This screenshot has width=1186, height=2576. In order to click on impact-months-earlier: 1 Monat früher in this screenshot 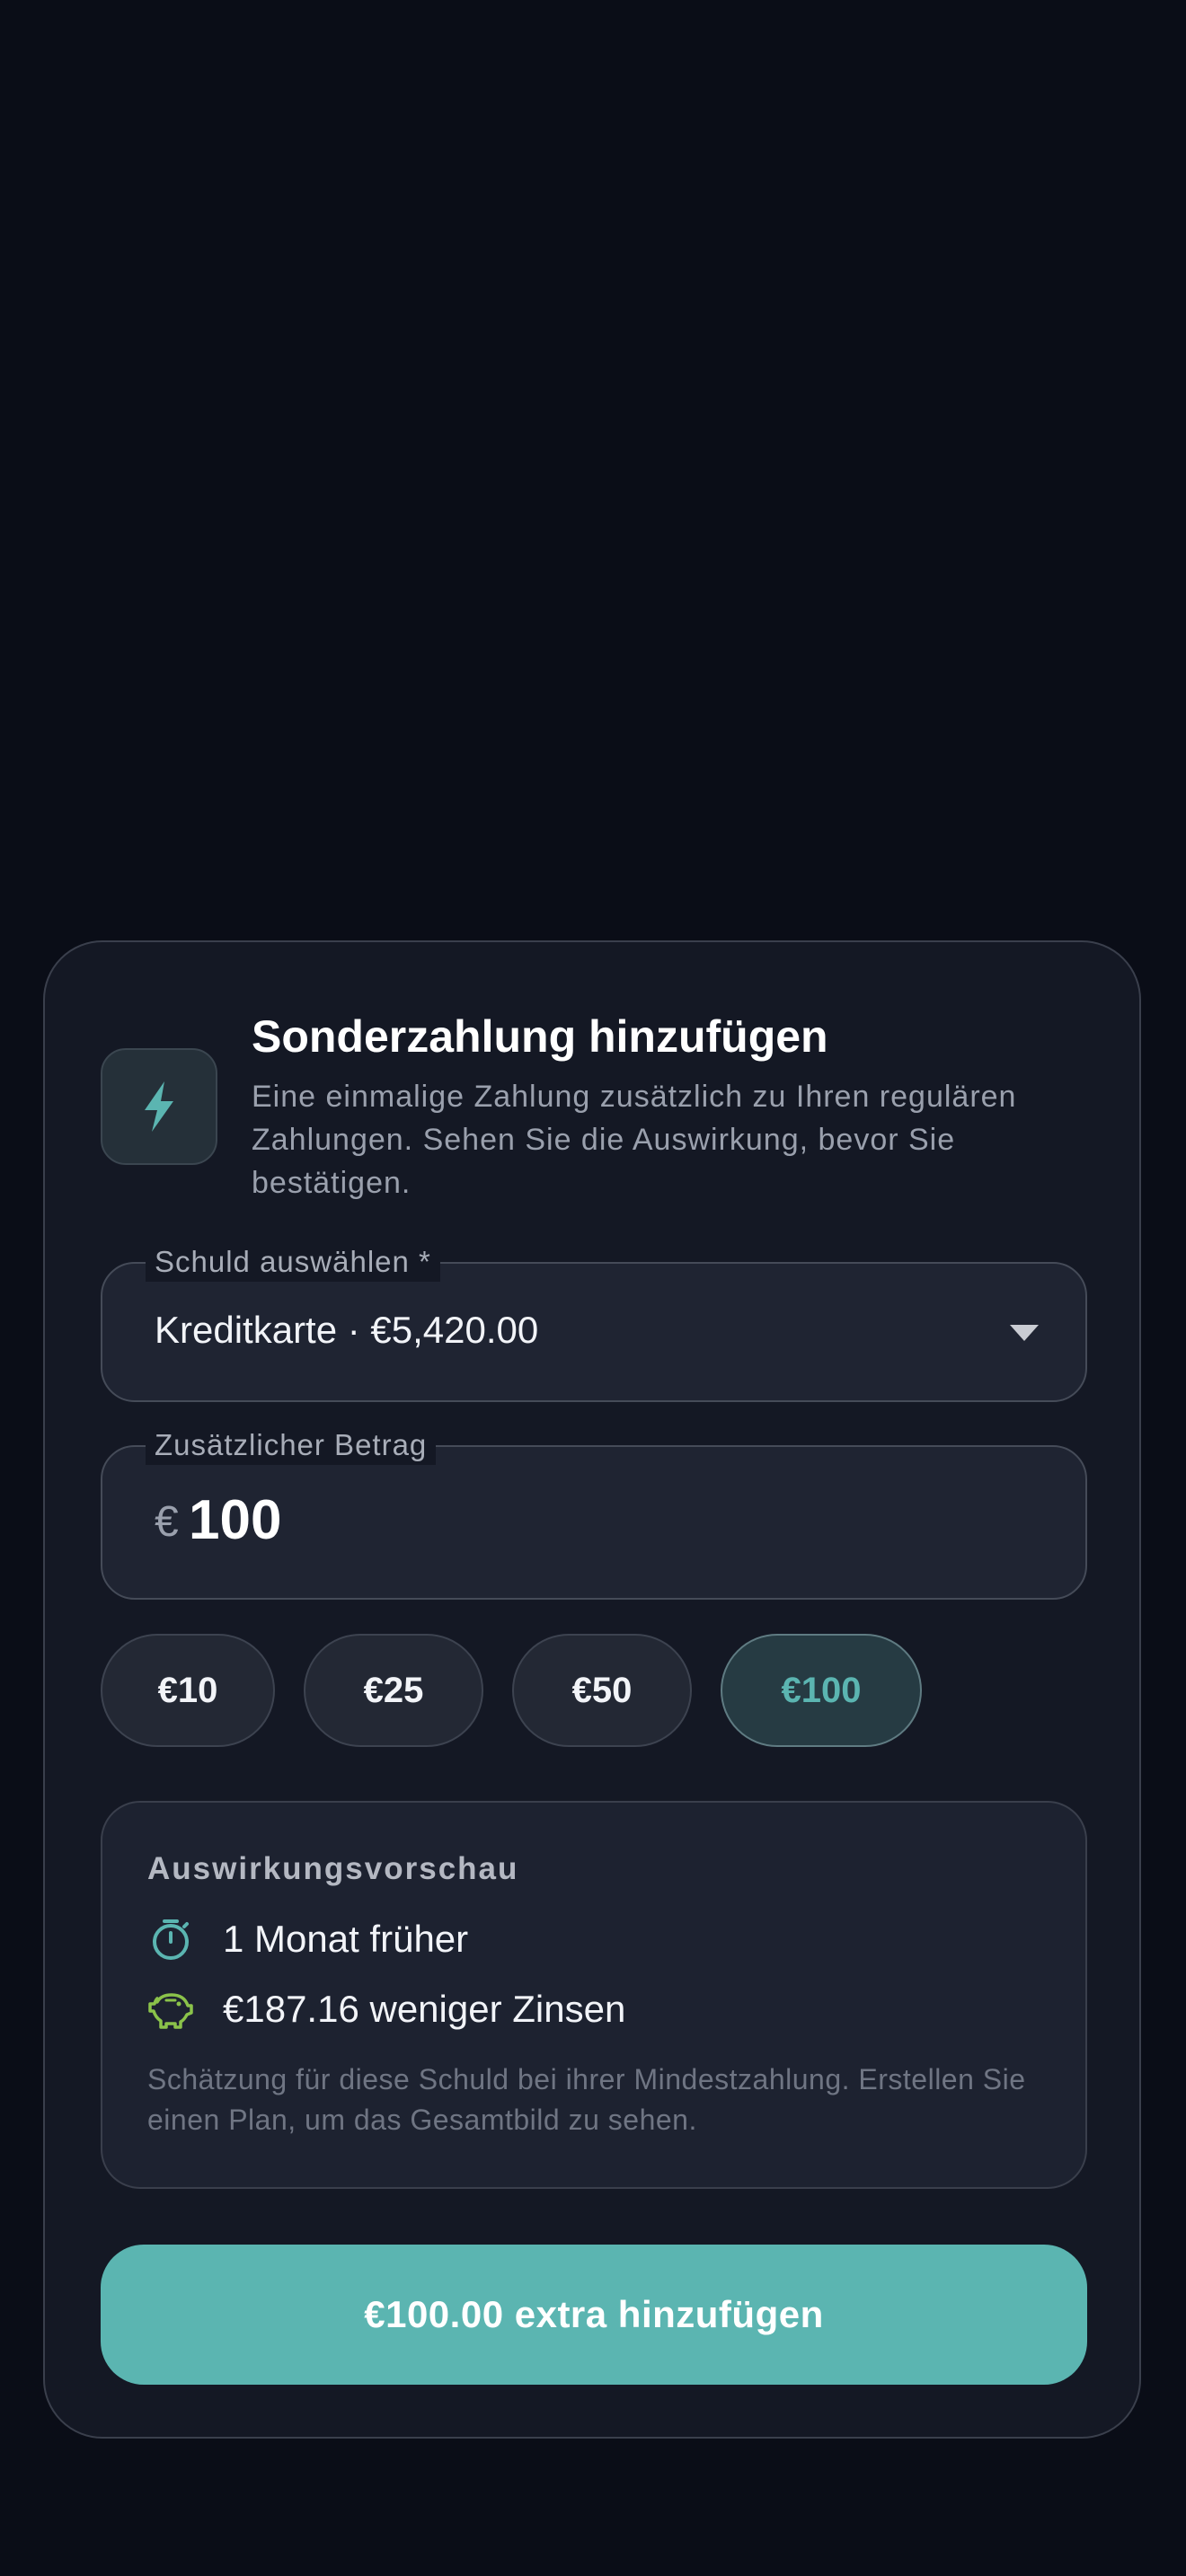, I will do `click(346, 1939)`.